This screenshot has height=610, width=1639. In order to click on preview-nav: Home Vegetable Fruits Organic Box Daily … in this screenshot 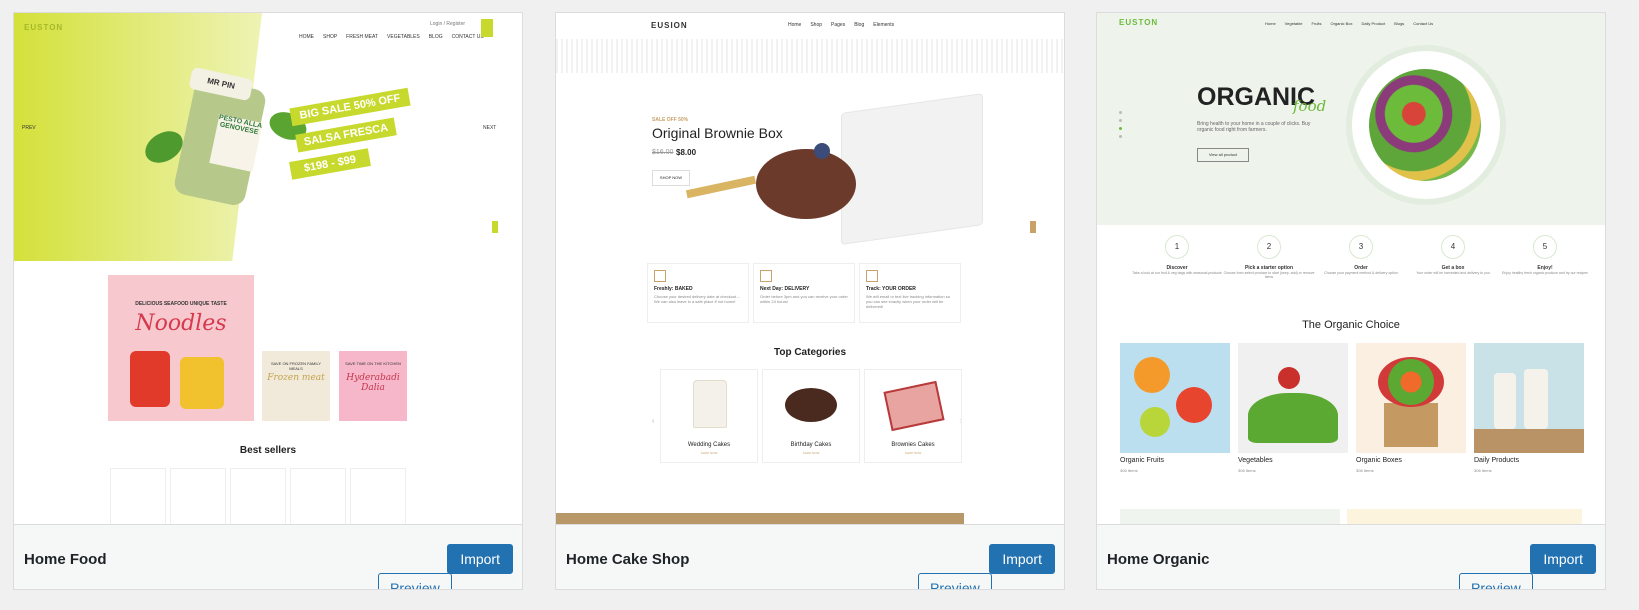, I will do `click(1349, 23)`.